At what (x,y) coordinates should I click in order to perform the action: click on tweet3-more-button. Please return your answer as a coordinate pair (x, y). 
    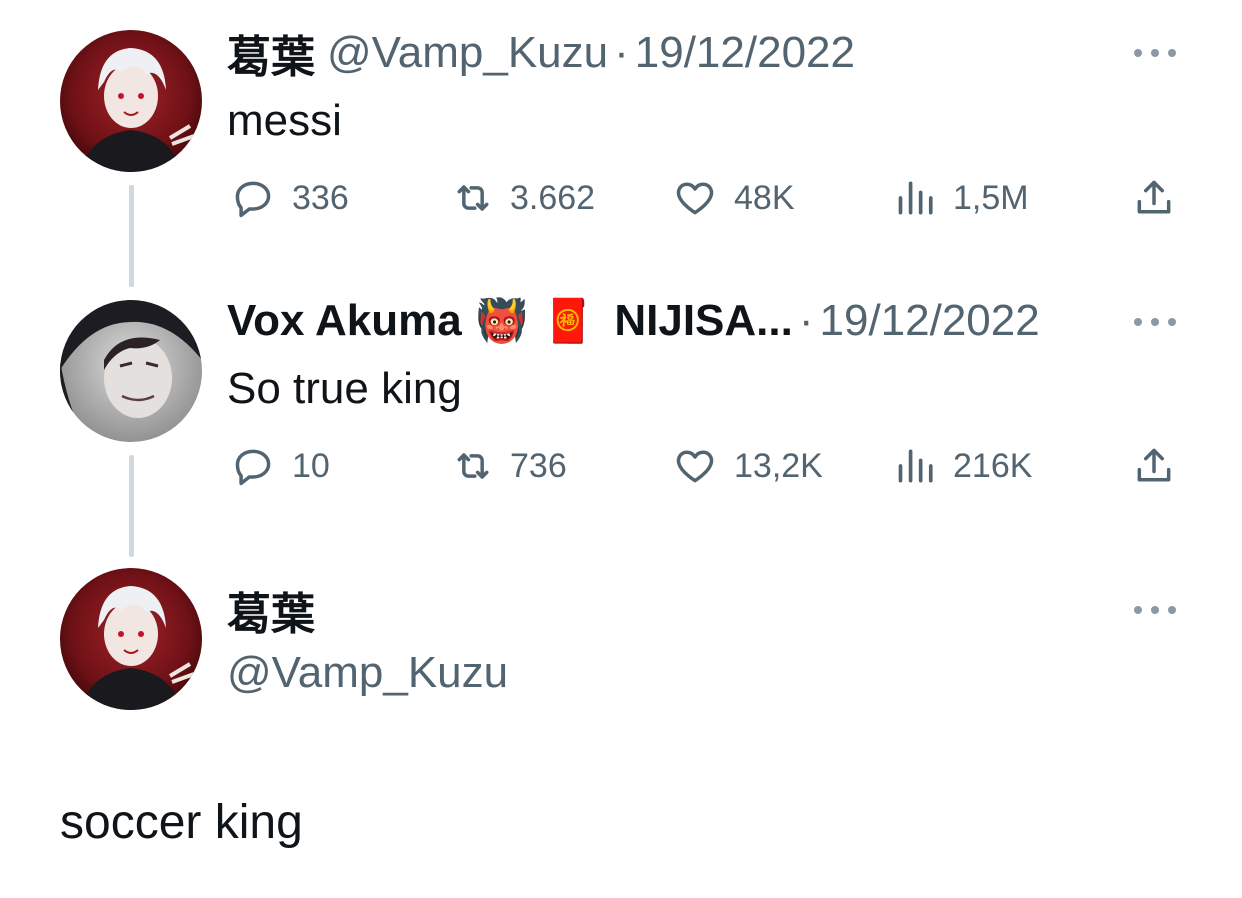
    Looking at the image, I should click on (1155, 609).